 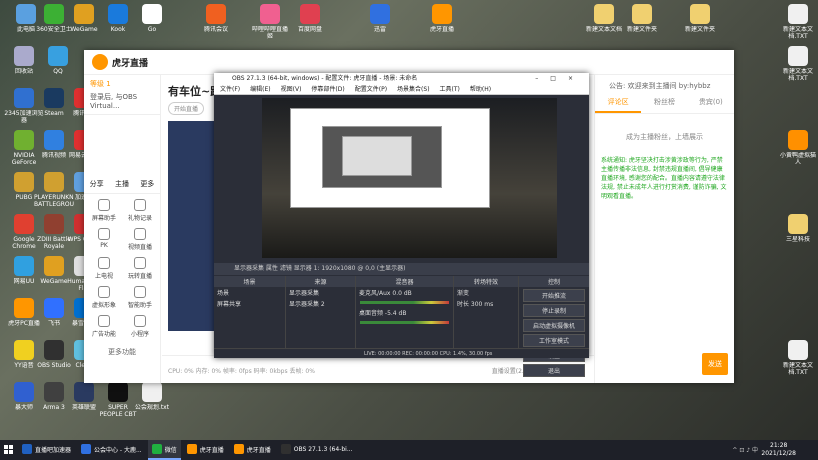 What do you see at coordinates (554, 310) in the screenshot?
I see `control-button: 停止录制` at bounding box center [554, 310].